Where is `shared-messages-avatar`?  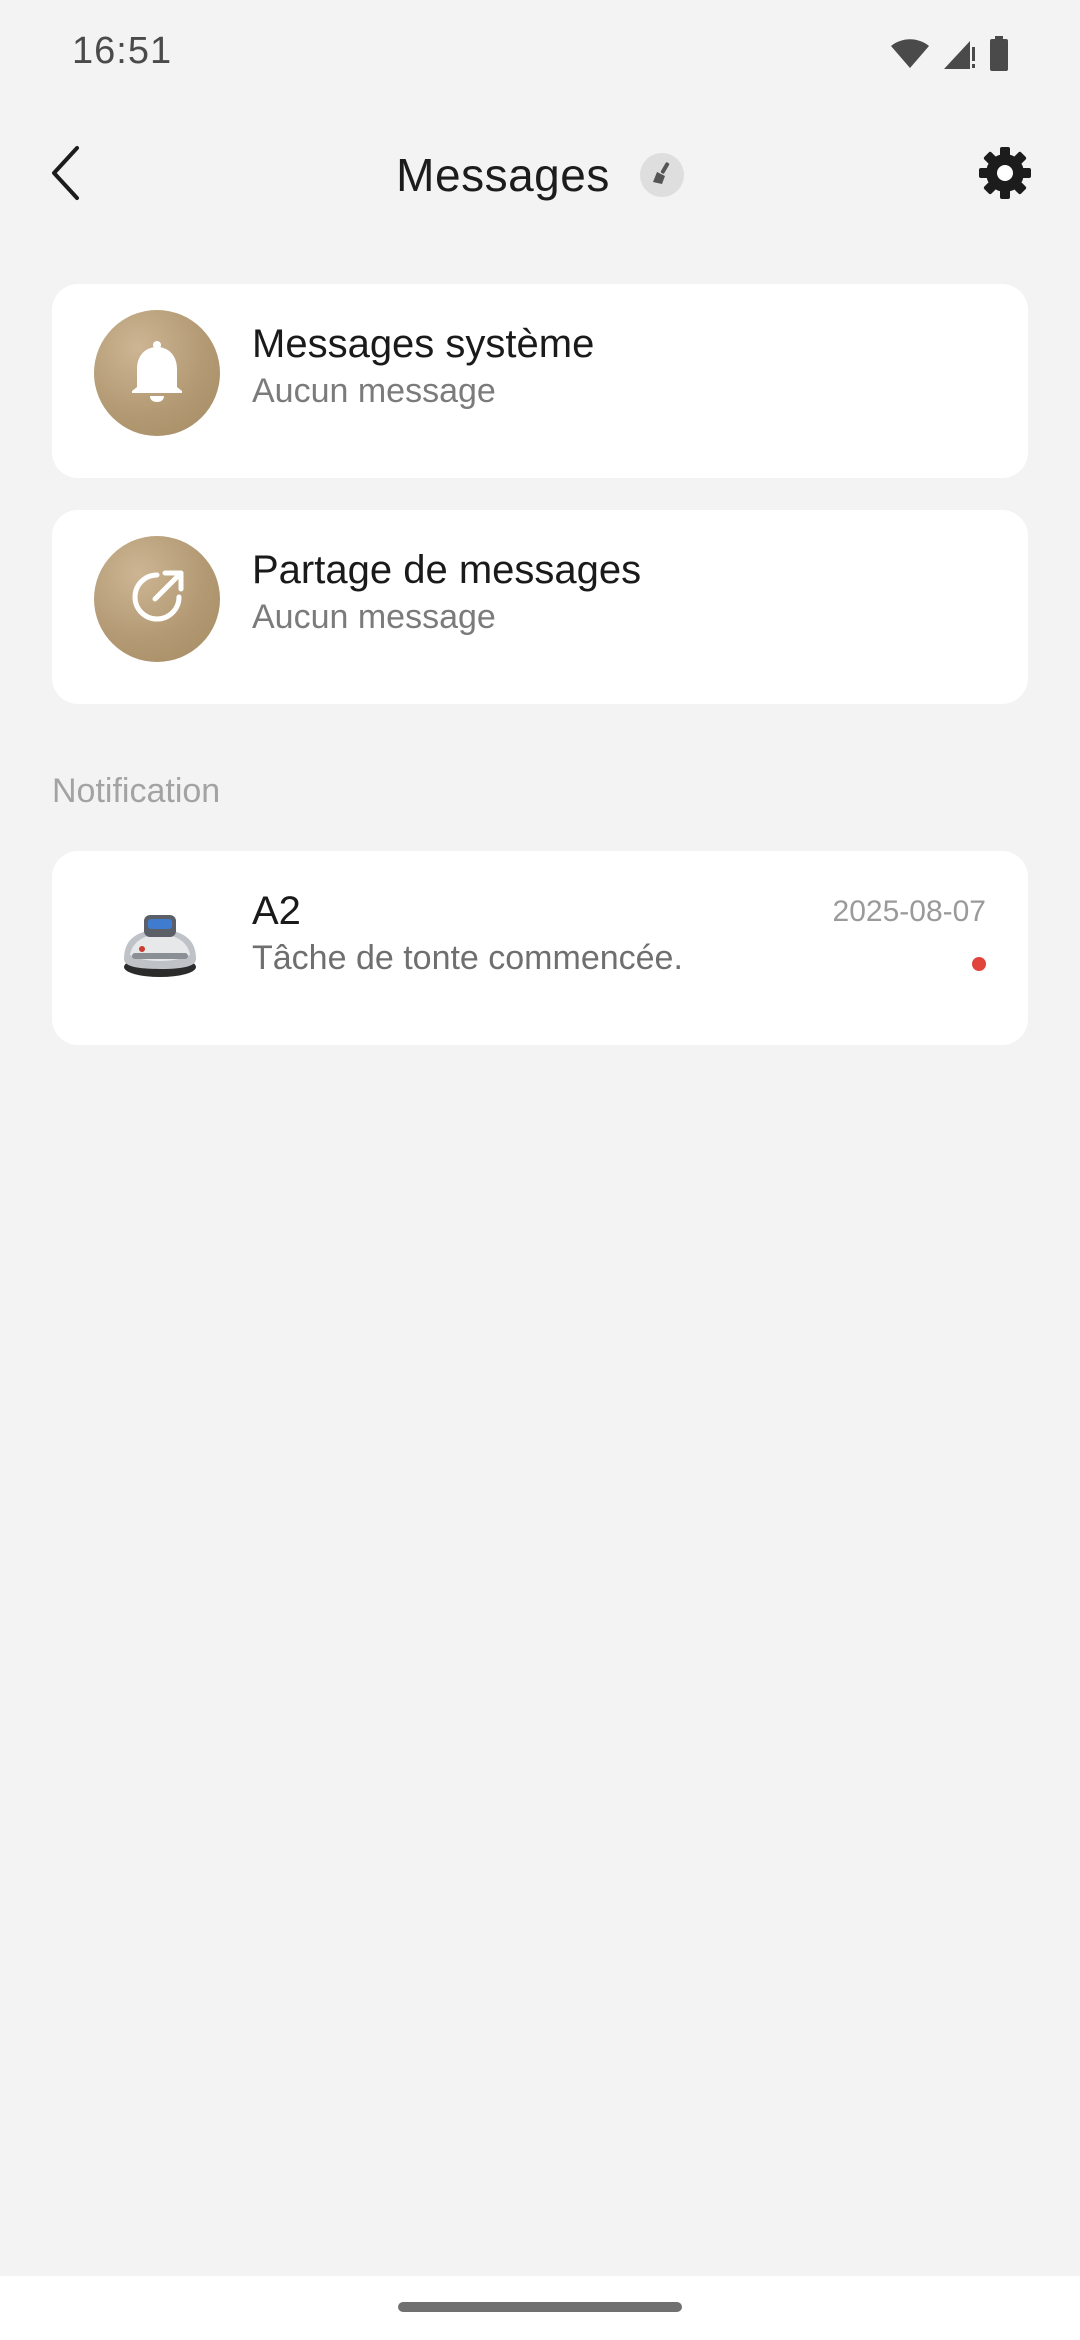
shared-messages-avatar is located at coordinates (157, 599).